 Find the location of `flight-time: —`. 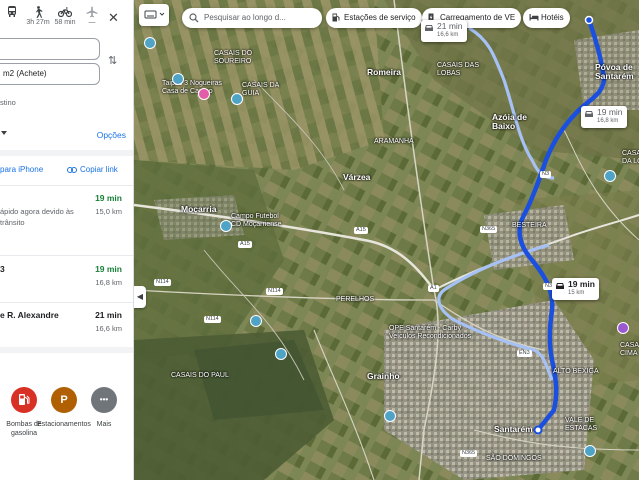

flight-time: — is located at coordinates (92, 22).